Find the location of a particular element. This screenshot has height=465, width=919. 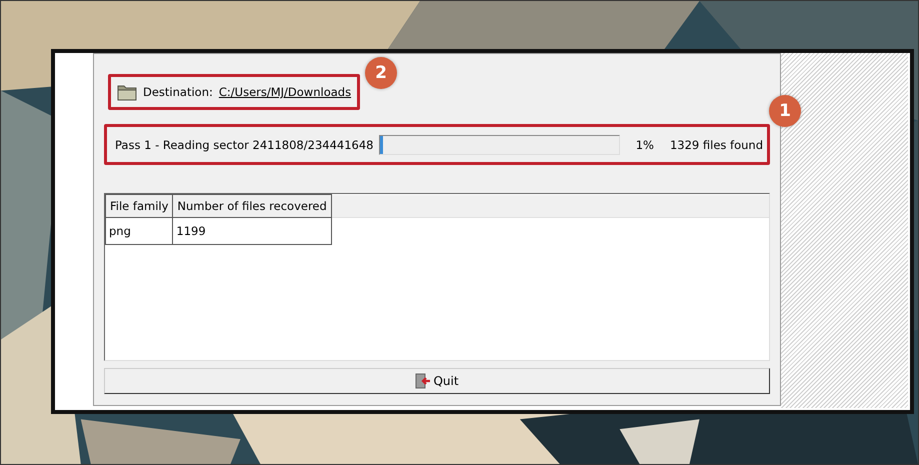

files-found-text: 1329 files found is located at coordinates (716, 145).